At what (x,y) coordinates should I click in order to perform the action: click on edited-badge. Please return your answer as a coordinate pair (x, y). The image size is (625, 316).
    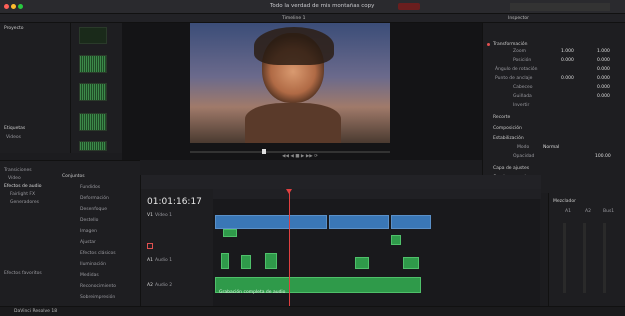
    Looking at the image, I should click on (409, 6).